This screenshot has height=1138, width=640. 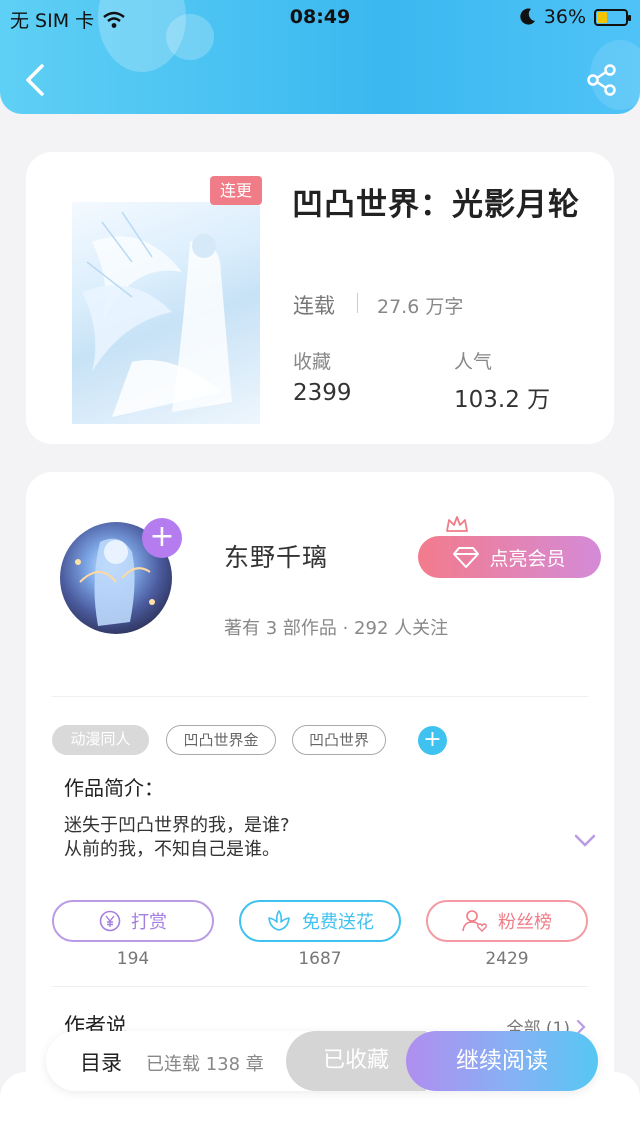 I want to click on cover-illustration, so click(x=157, y=314).